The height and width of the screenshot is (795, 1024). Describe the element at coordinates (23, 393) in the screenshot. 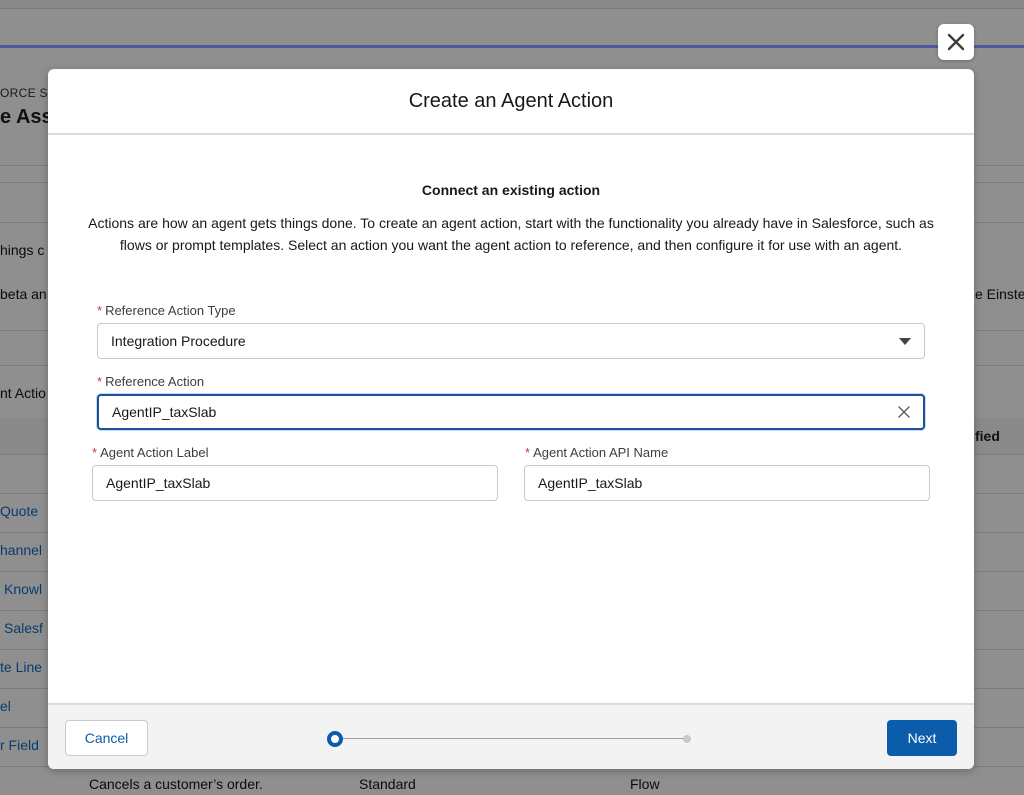

I see `bg-text: nt Actio` at that location.